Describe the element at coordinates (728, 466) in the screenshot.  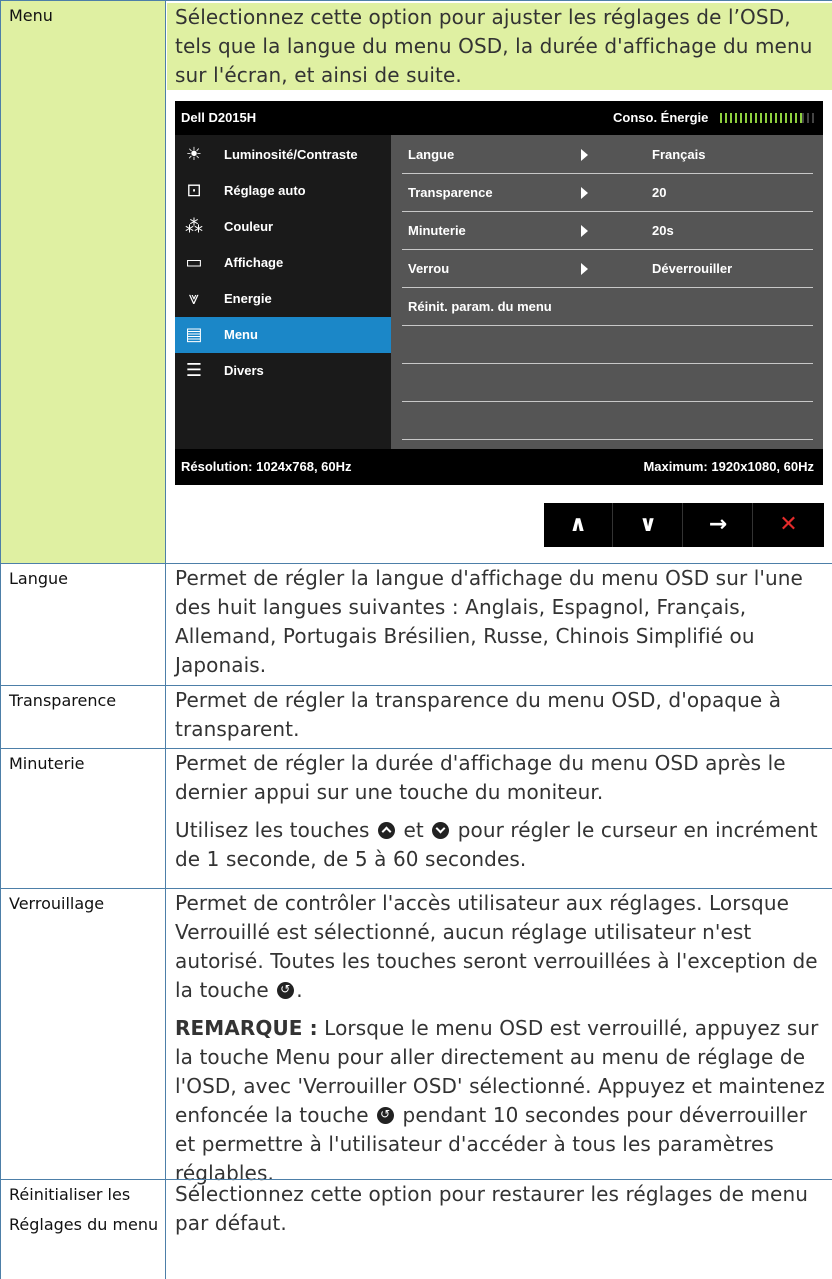
I see `maximum-resolution: Maximum: 1920x1080, 60Hz` at that location.